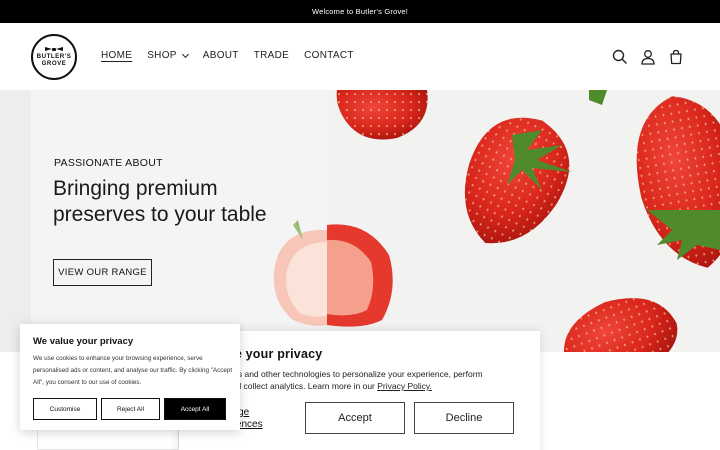 The height and width of the screenshot is (450, 720). What do you see at coordinates (676, 57) in the screenshot?
I see `cart-icon` at bounding box center [676, 57].